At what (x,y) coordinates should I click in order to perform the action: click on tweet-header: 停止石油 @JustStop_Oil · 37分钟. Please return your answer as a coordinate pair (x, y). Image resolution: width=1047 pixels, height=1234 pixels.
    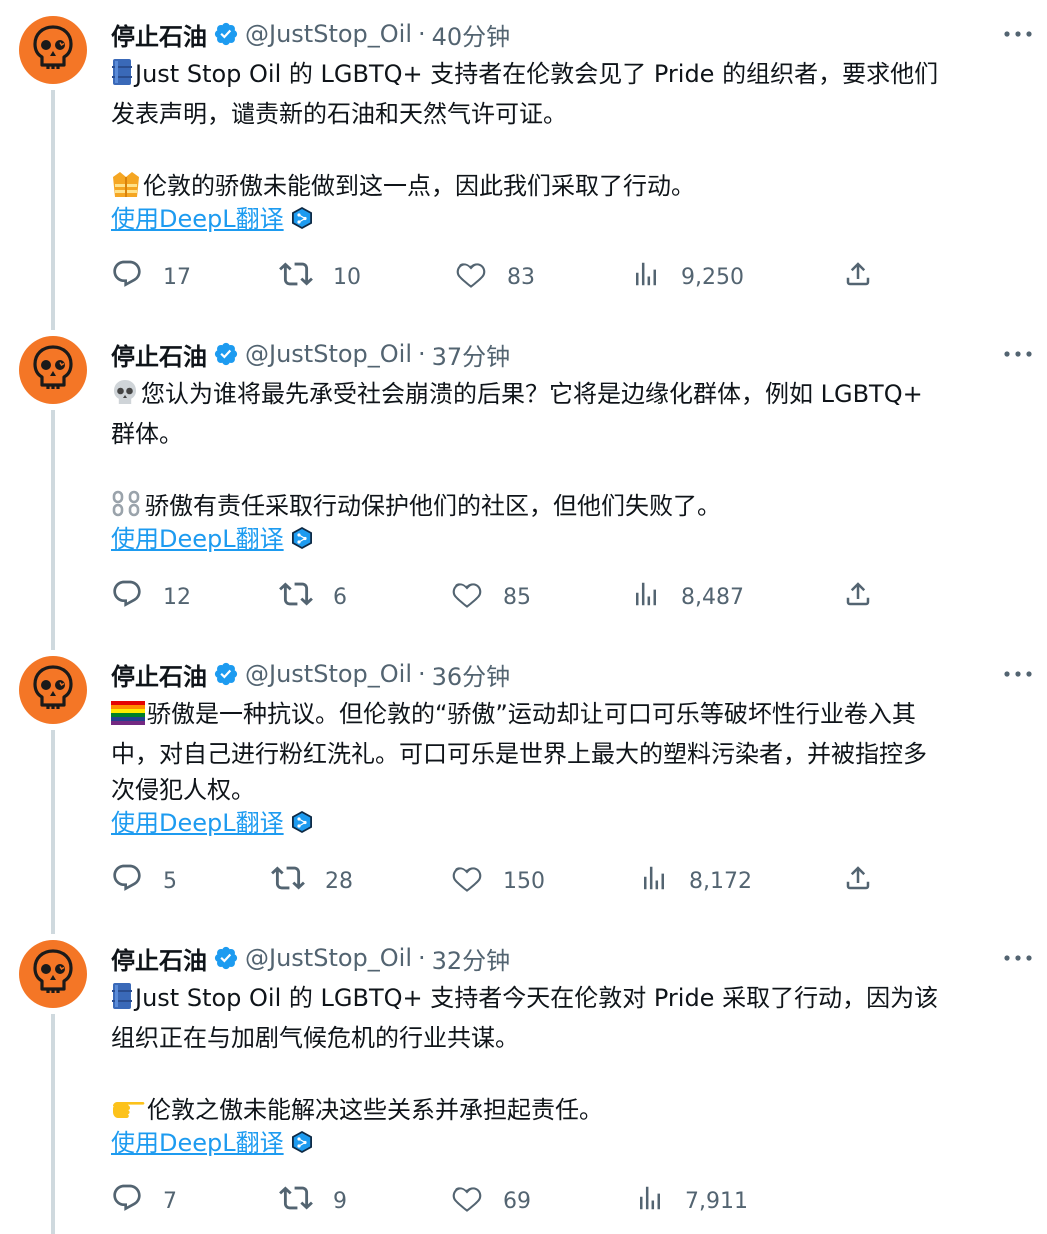
    Looking at the image, I should click on (310, 354).